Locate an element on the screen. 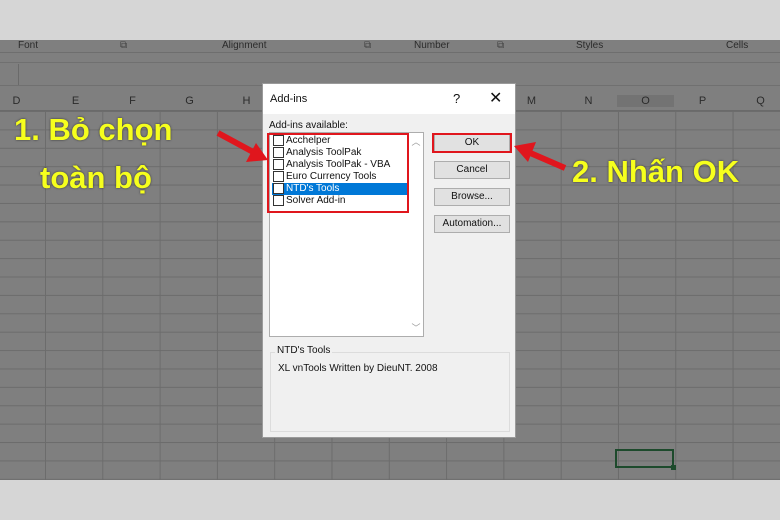 Image resolution: width=780 pixels, height=520 pixels. arrow-icons is located at coordinates (391, 150).